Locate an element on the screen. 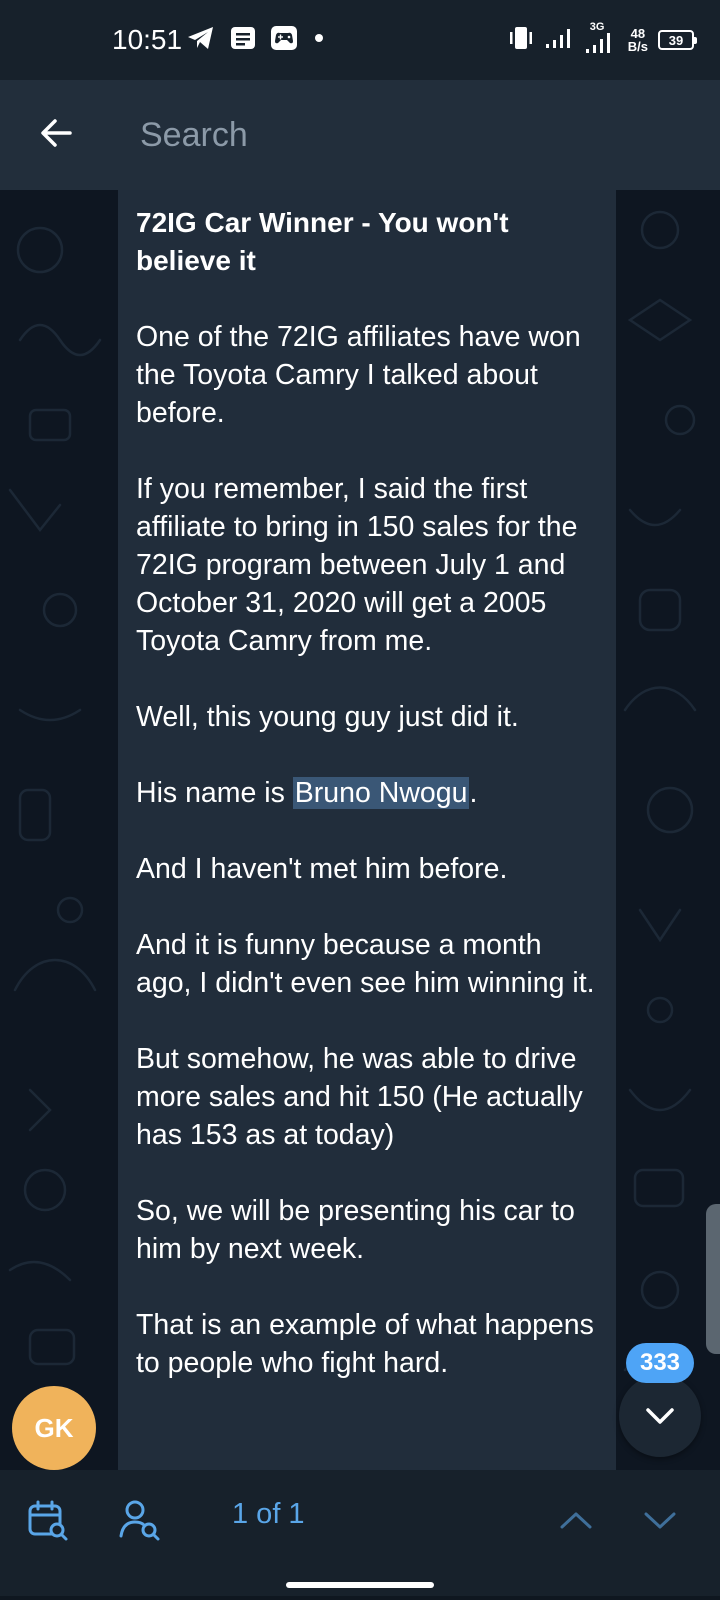 This screenshot has width=720, height=1600. chevron-up-icon is located at coordinates (576, 1520).